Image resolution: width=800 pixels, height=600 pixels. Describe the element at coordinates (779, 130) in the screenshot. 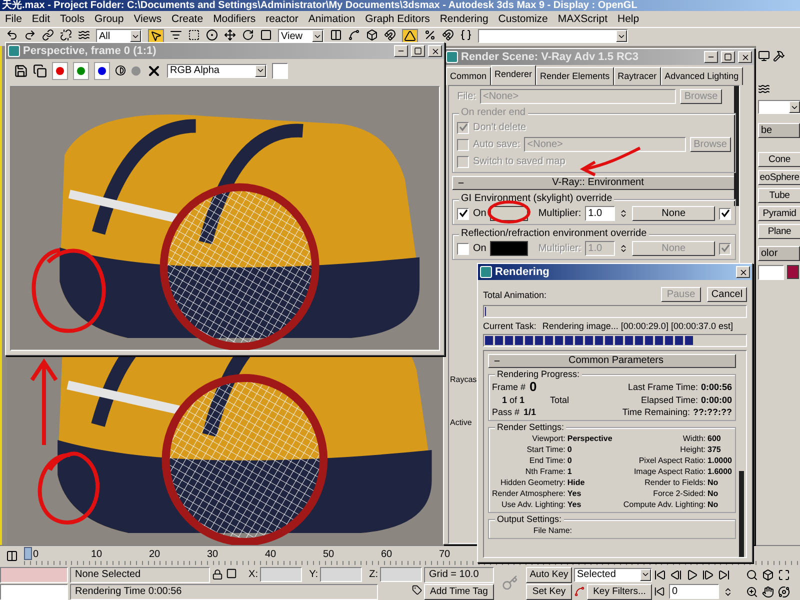

I see `rollout-header: be` at that location.